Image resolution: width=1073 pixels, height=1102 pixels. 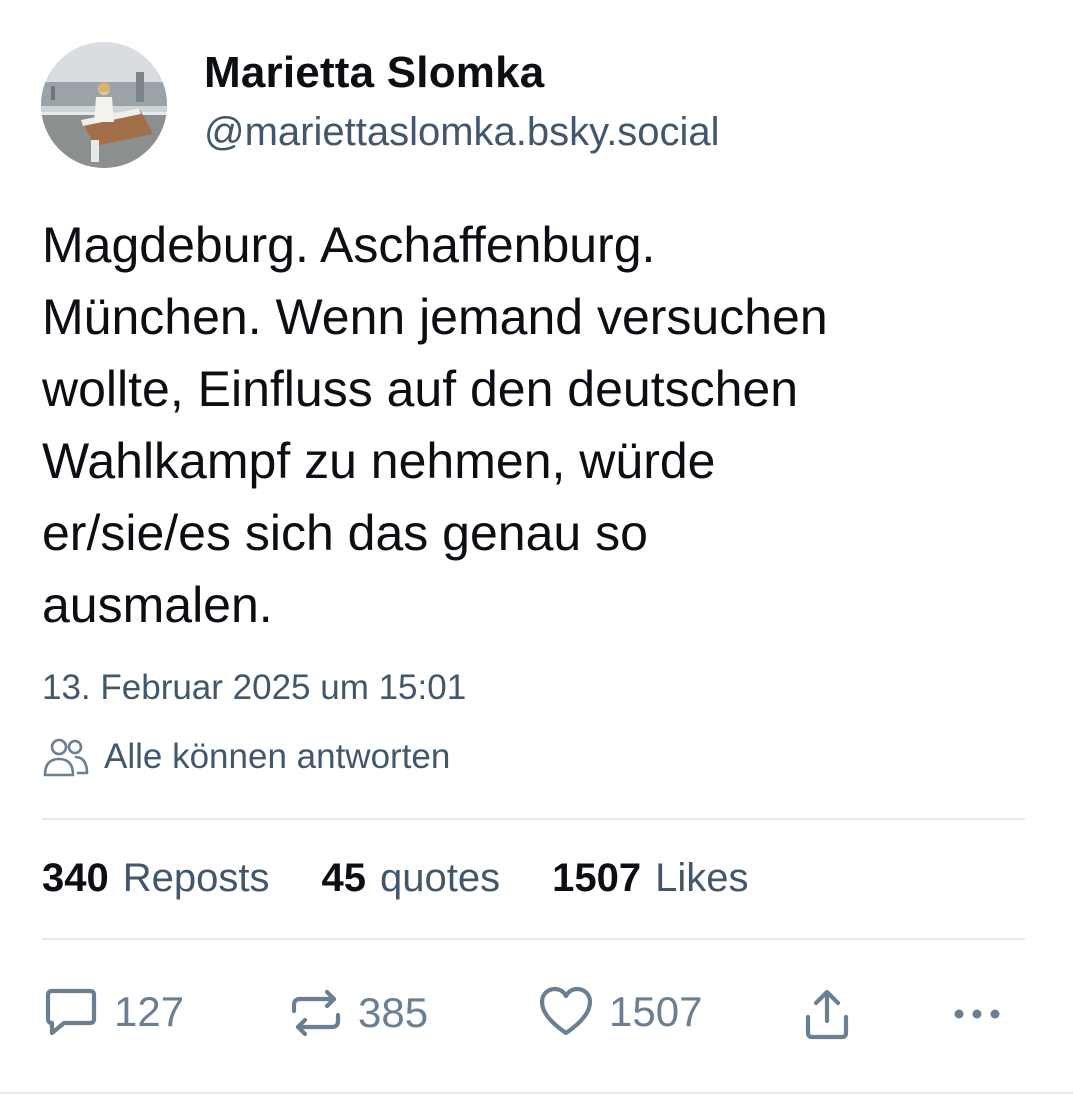 What do you see at coordinates (75, 878) in the screenshot?
I see `reposts-count: 340` at bounding box center [75, 878].